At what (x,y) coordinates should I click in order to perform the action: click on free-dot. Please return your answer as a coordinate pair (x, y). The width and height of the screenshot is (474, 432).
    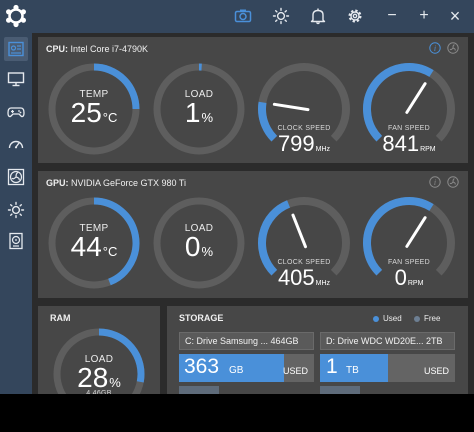
    Looking at the image, I should click on (417, 318).